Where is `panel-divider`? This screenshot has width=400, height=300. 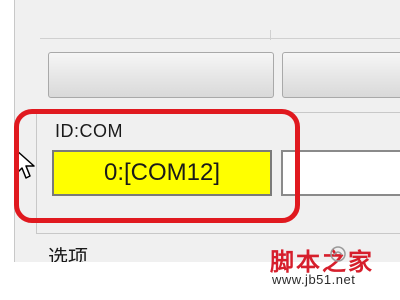
panel-divider is located at coordinates (220, 38).